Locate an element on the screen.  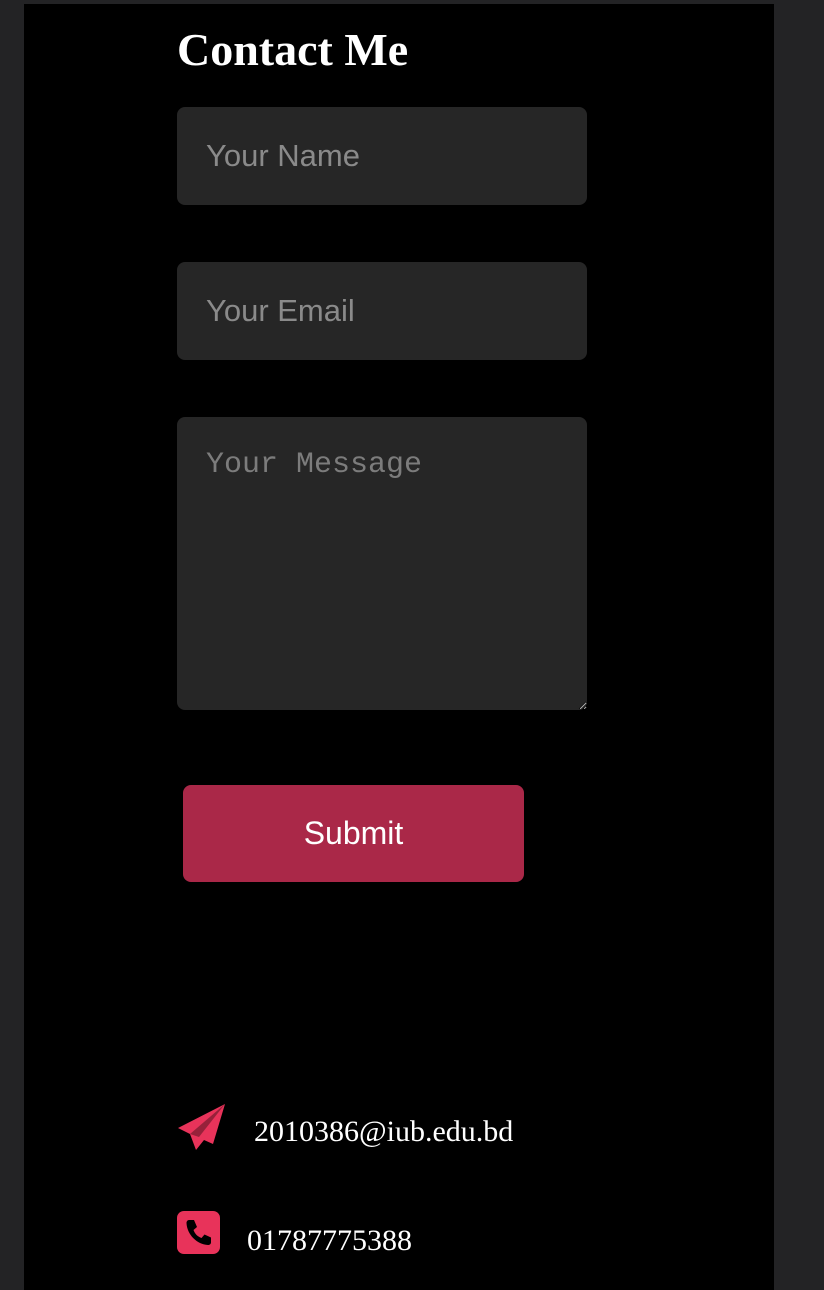
phone-square-icon is located at coordinates (198, 1235).